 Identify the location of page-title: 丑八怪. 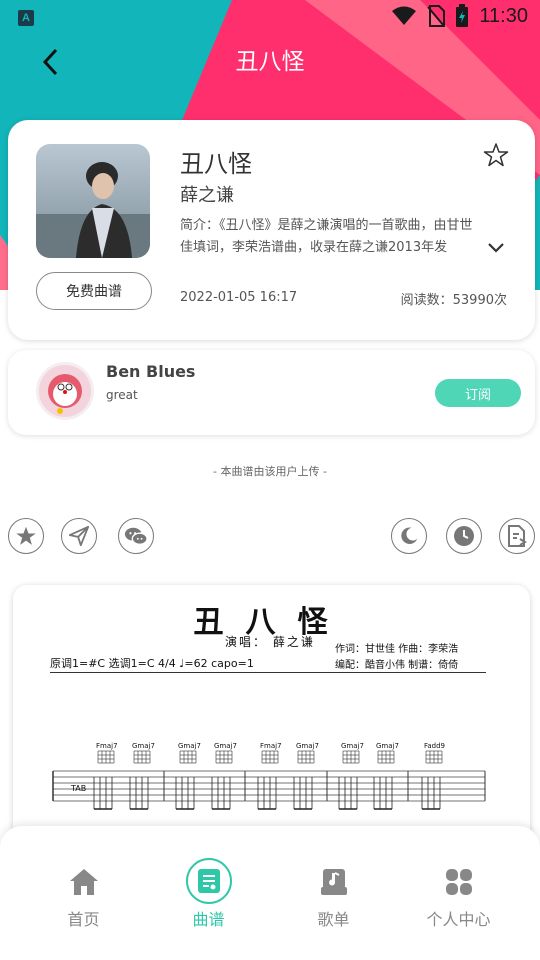
(270, 62).